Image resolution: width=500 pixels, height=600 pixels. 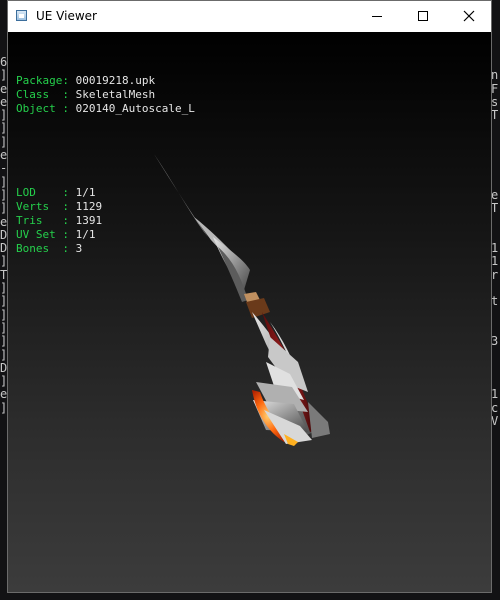 I want to click on console-char: t, so click(x=495, y=301).